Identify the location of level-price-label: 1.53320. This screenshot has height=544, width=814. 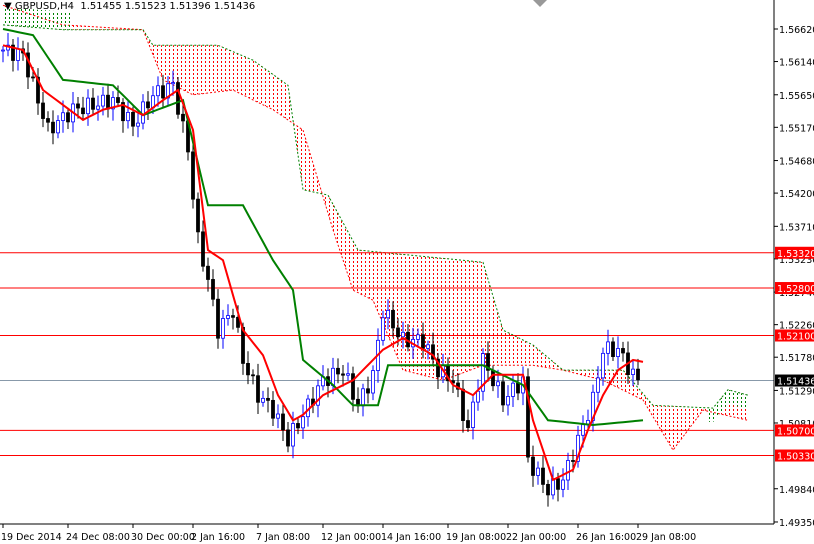
(795, 254).